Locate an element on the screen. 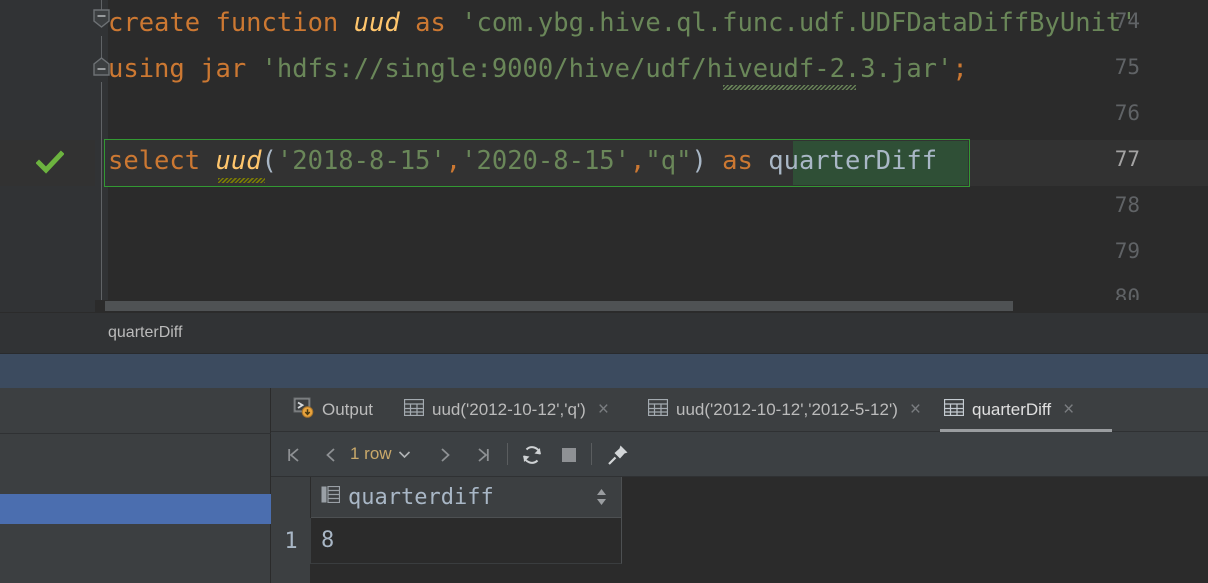  token-comma2: , is located at coordinates (638, 161).